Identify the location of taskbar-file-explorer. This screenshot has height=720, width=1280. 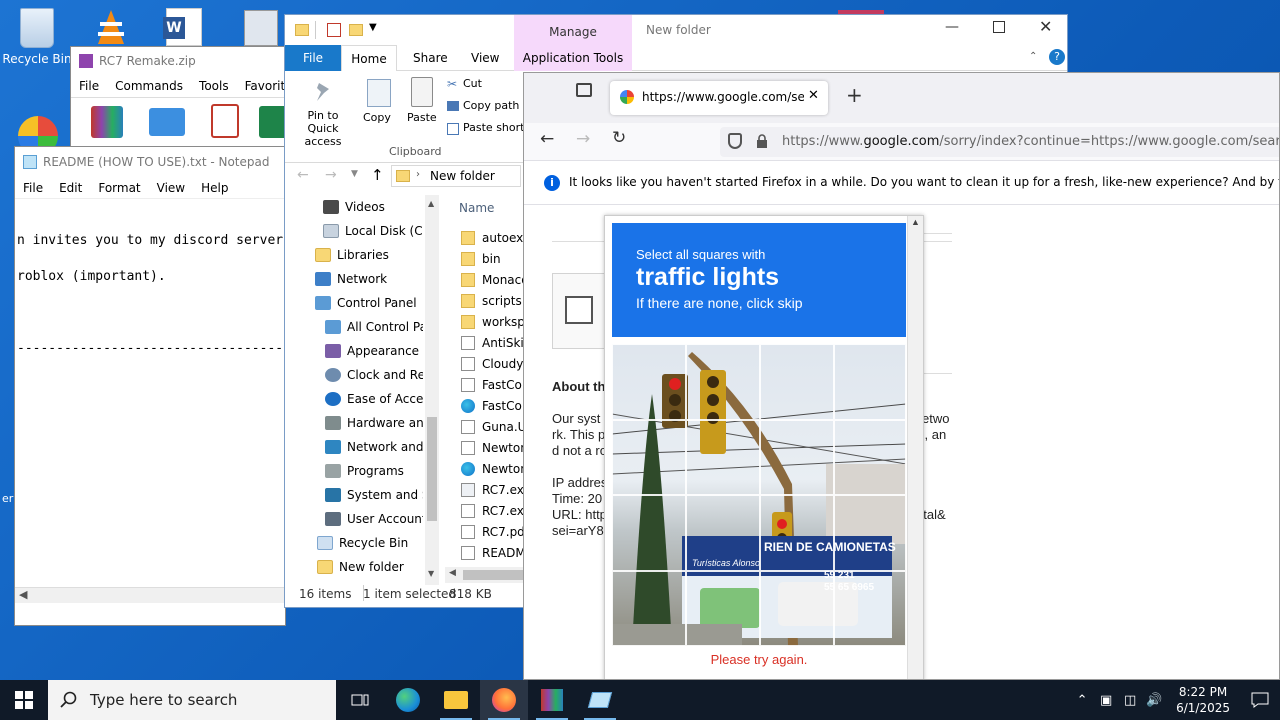
(456, 700).